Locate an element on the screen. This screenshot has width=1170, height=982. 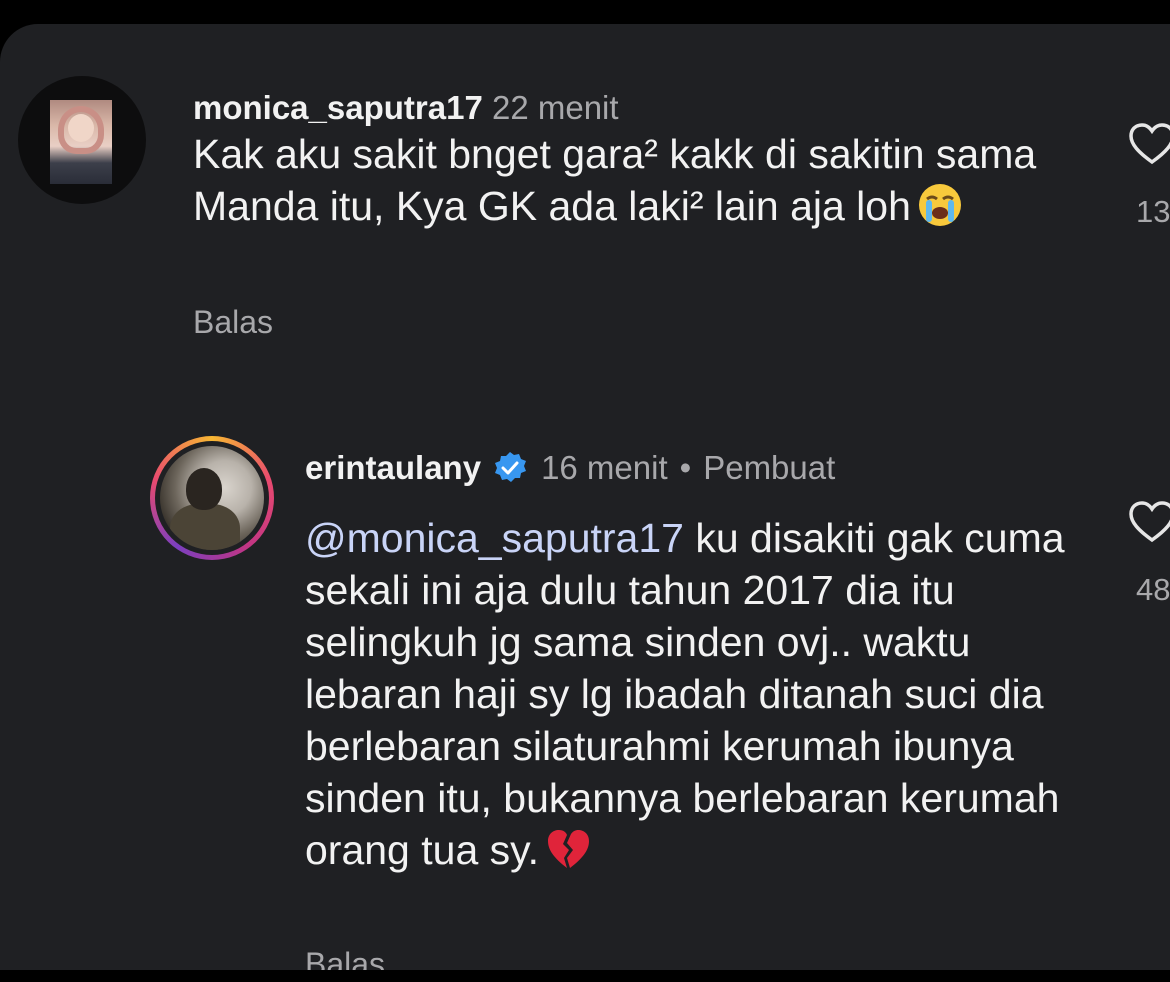
comment-username: erintaulany is located at coordinates (393, 467).